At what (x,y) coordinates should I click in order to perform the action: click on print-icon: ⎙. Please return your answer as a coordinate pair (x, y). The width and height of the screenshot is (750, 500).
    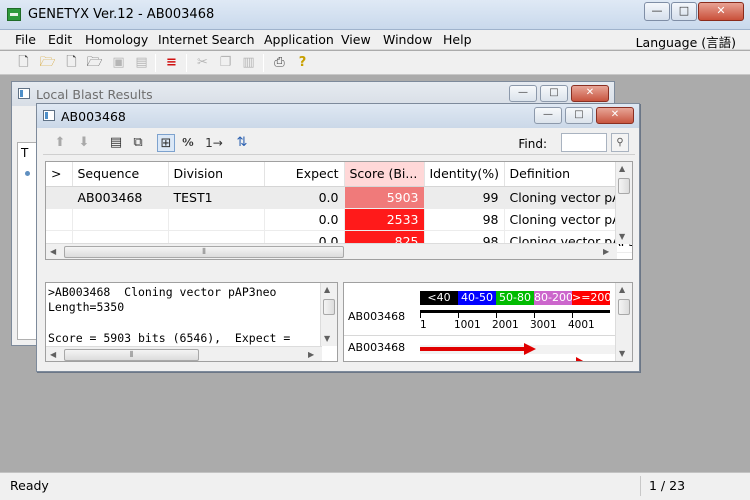
    Looking at the image, I should click on (279, 62).